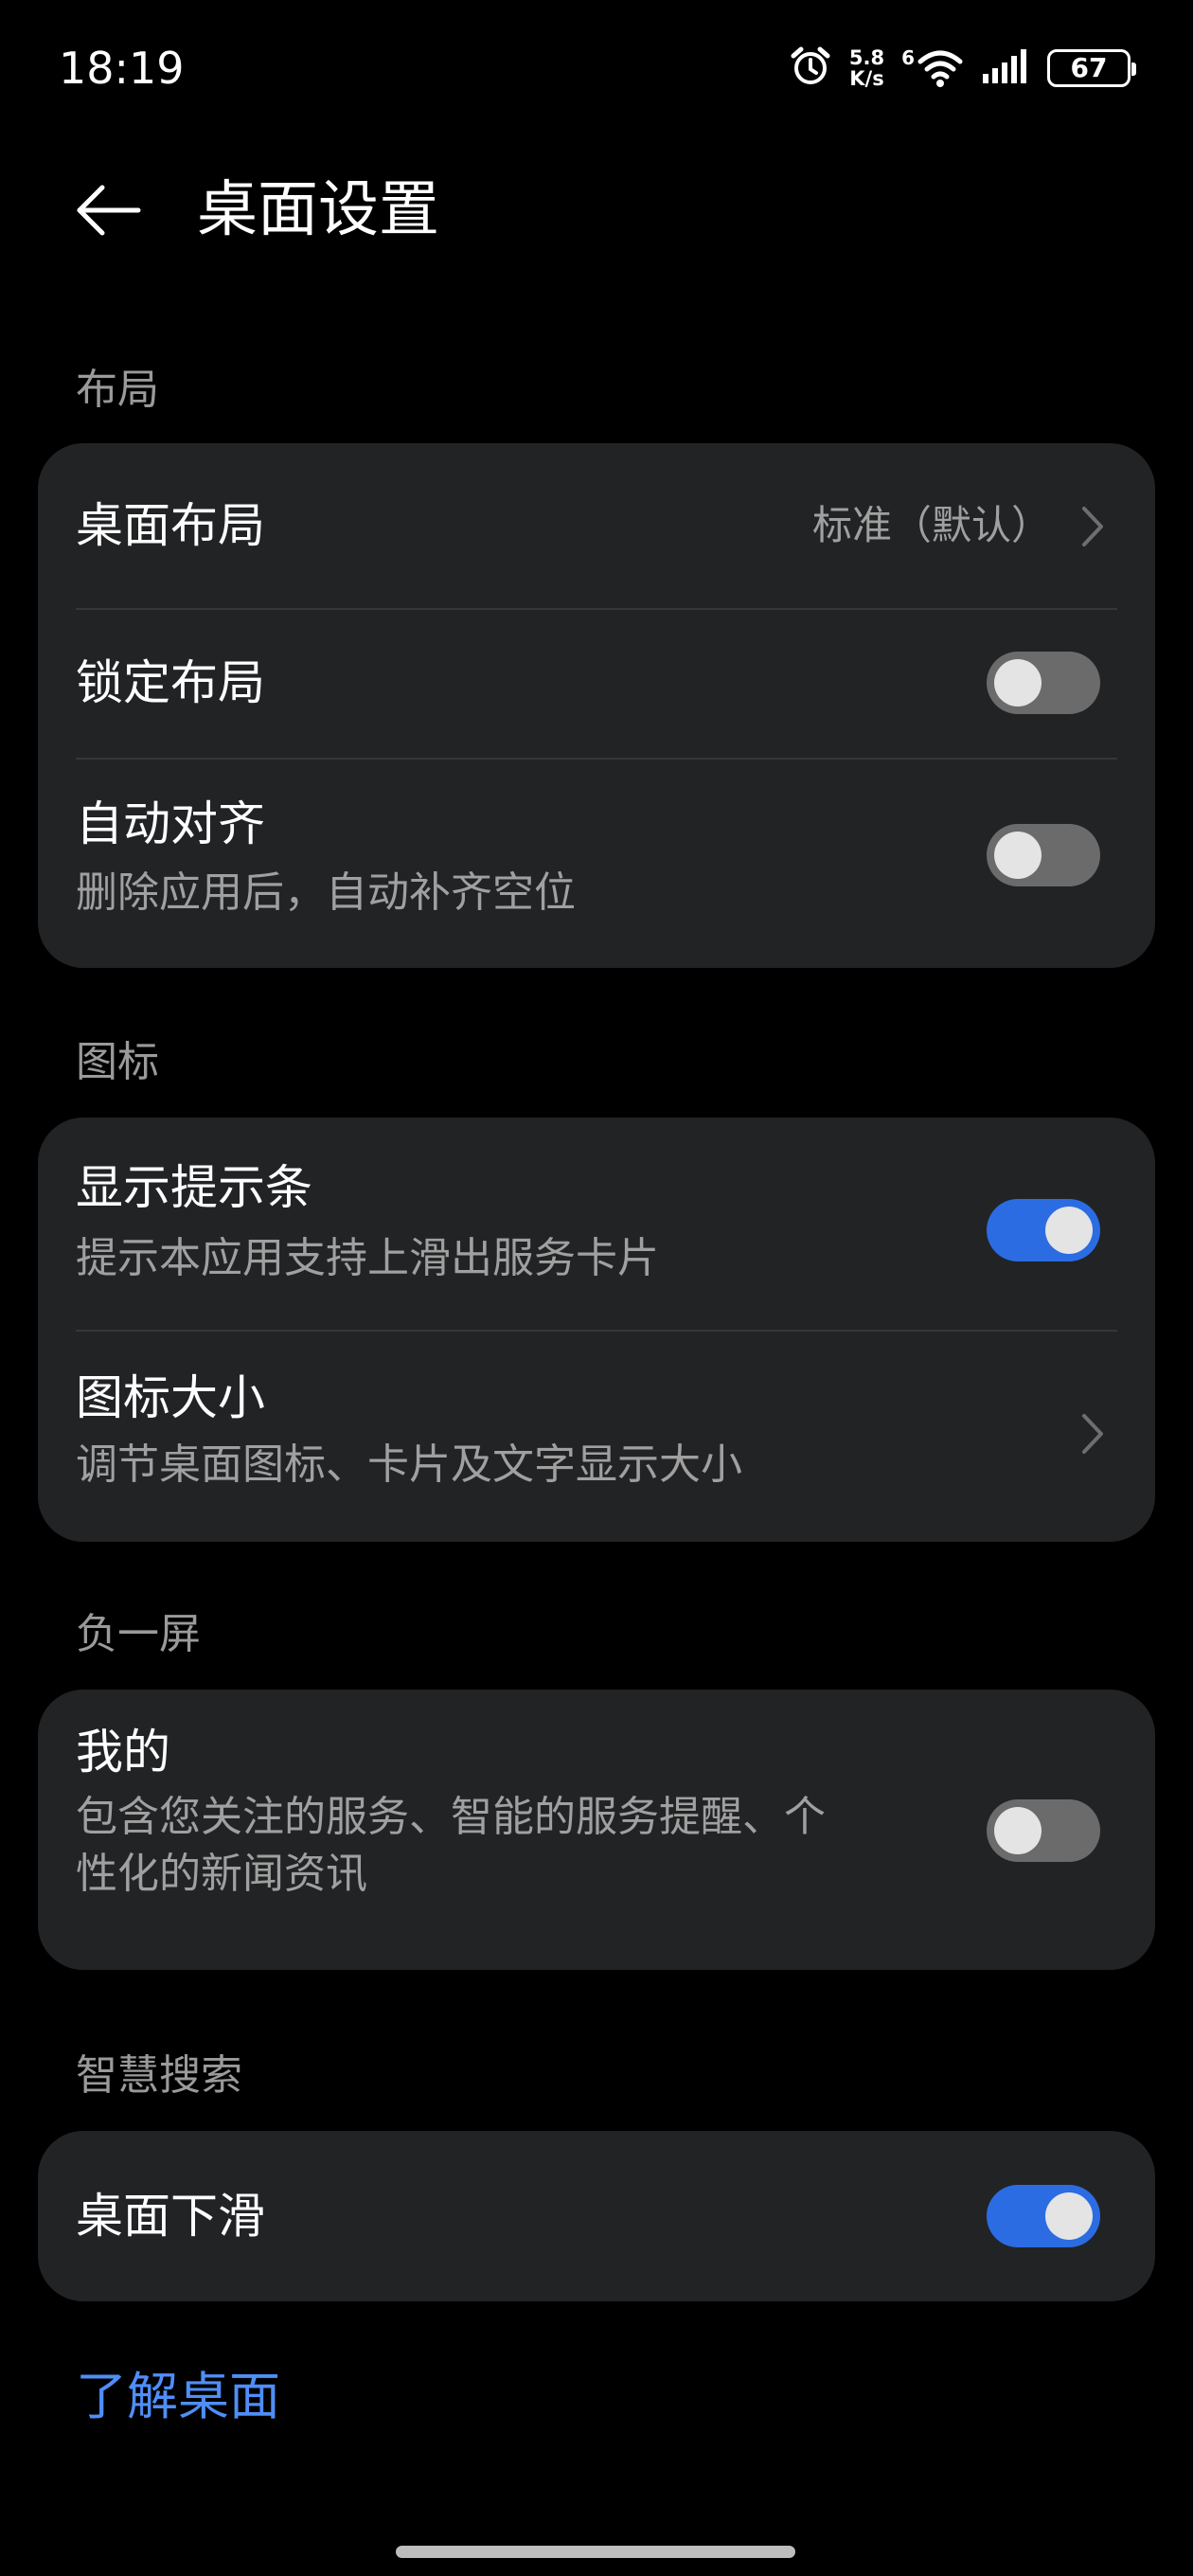 Image resolution: width=1193 pixels, height=2576 pixels. I want to click on mine-toggle, so click(1043, 1830).